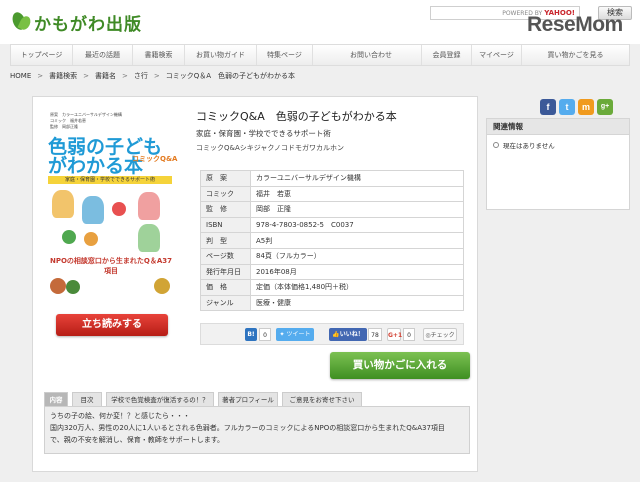 The height and width of the screenshot is (482, 640). Describe the element at coordinates (371, 55) in the screenshot. I see `nav-contact: お問い合わせ` at that location.